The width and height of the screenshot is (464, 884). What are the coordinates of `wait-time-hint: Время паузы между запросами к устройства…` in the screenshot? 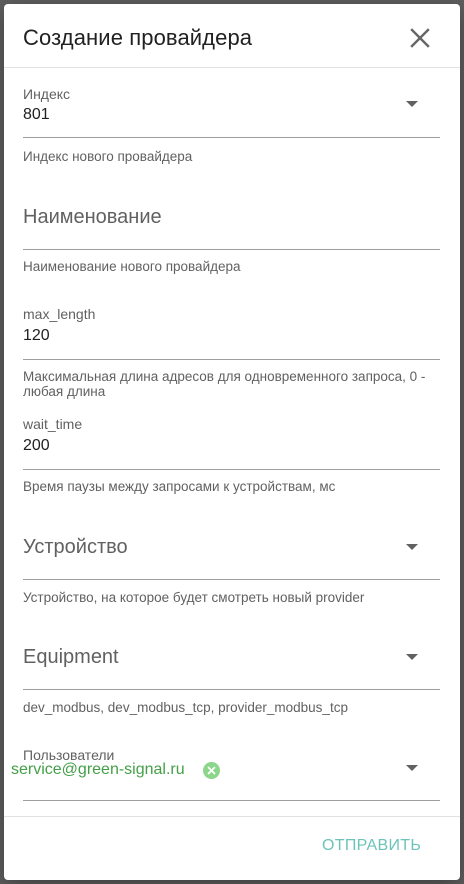 It's located at (179, 486).